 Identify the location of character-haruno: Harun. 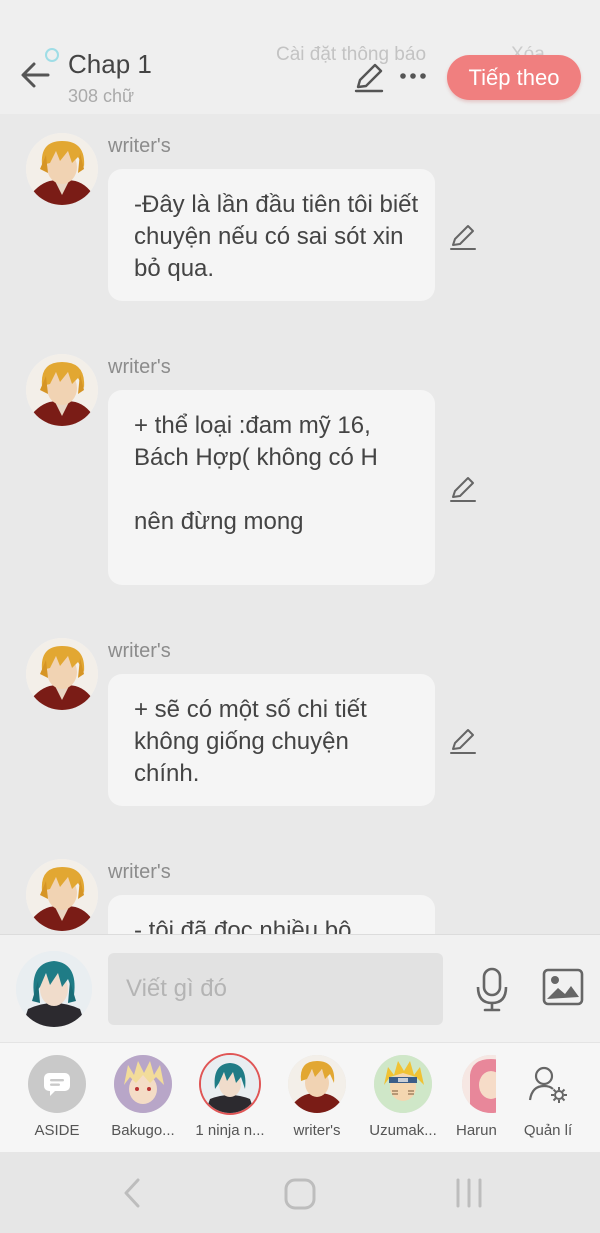
(471, 1102).